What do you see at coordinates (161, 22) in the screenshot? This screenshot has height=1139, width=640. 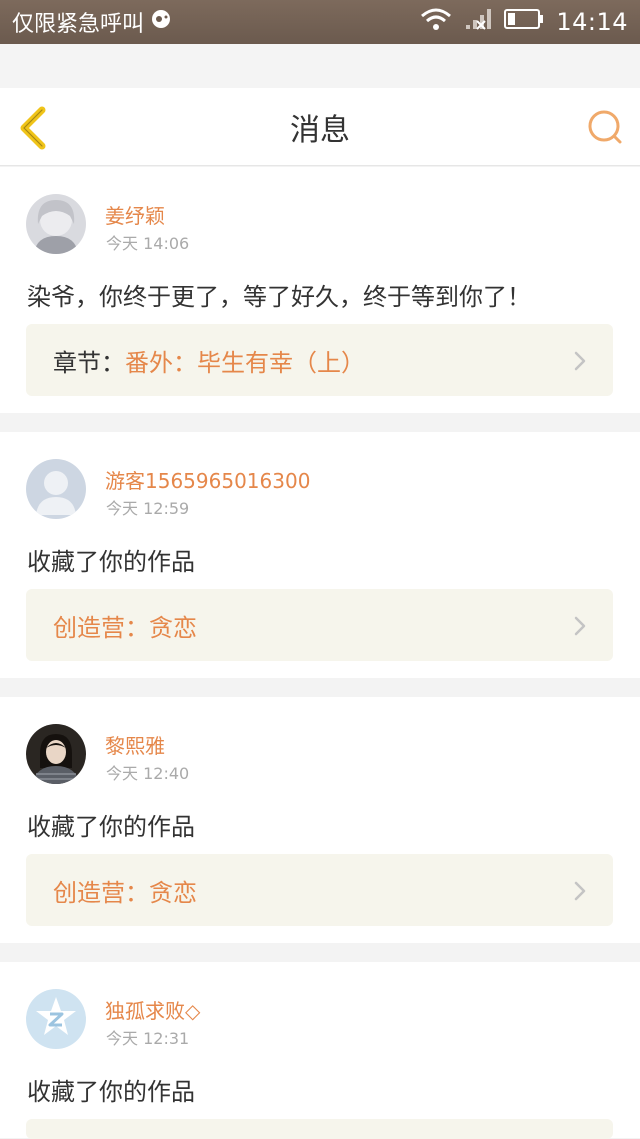 I see `notification-icon` at bounding box center [161, 22].